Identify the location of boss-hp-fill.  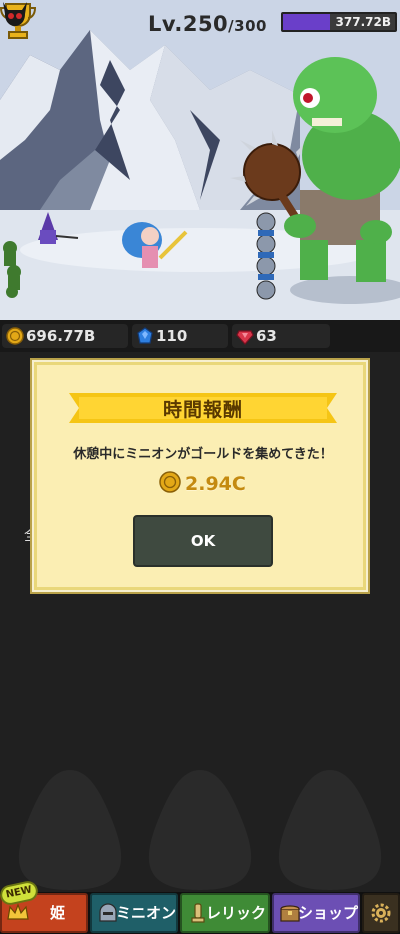
(307, 22).